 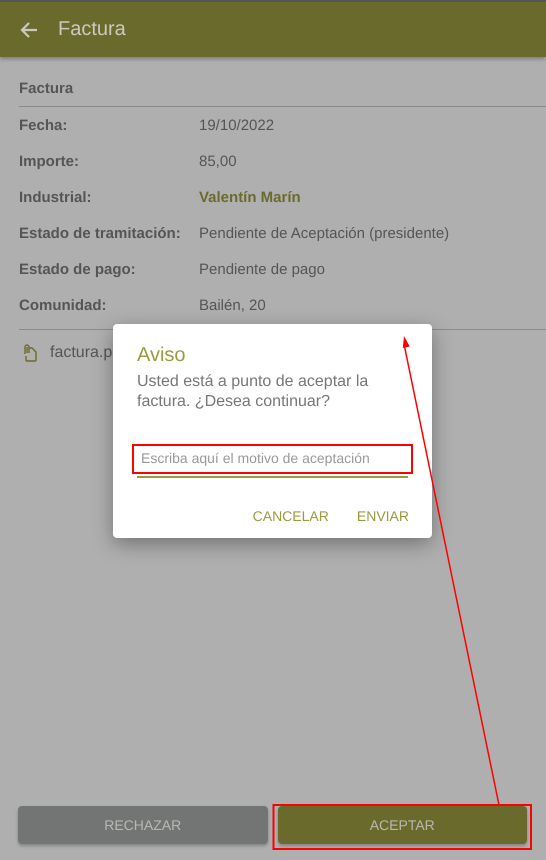 What do you see at coordinates (143, 825) in the screenshot?
I see `reject-button: RECHAZAR` at bounding box center [143, 825].